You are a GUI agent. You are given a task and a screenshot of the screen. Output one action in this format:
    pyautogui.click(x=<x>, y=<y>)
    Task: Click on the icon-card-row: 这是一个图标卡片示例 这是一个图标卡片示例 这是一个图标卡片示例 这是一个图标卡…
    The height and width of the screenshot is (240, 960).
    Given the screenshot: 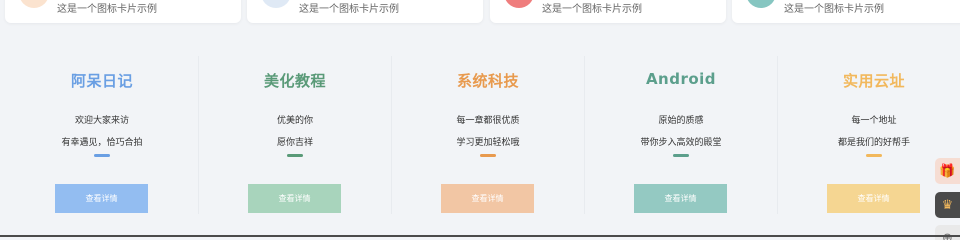 What is the action you would take?
    pyautogui.click(x=480, y=12)
    